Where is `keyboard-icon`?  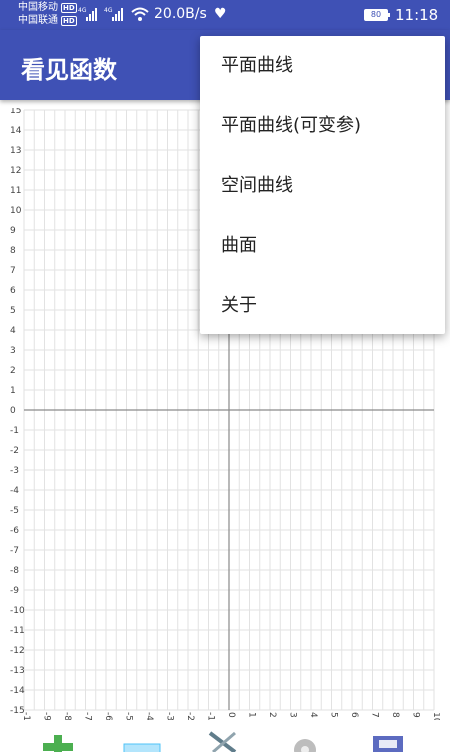
keyboard-icon is located at coordinates (142, 741).